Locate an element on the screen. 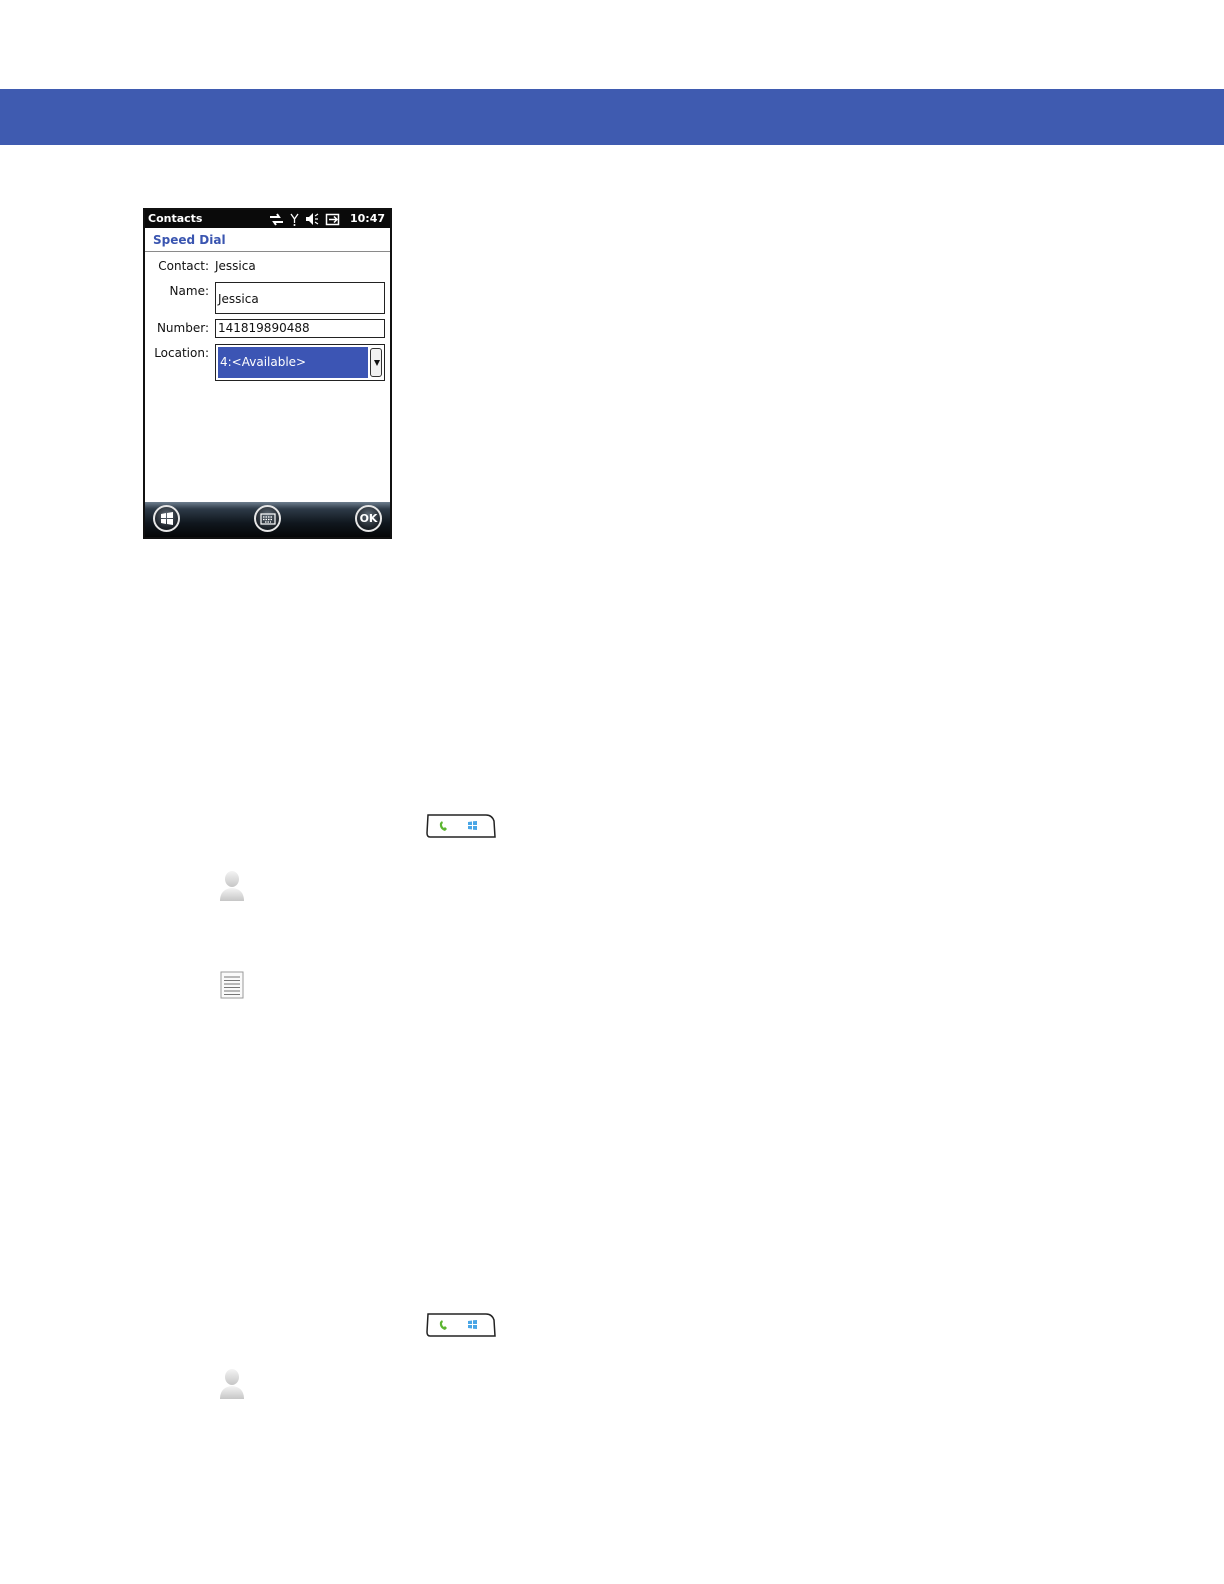  windows-start-icon is located at coordinates (166, 518).